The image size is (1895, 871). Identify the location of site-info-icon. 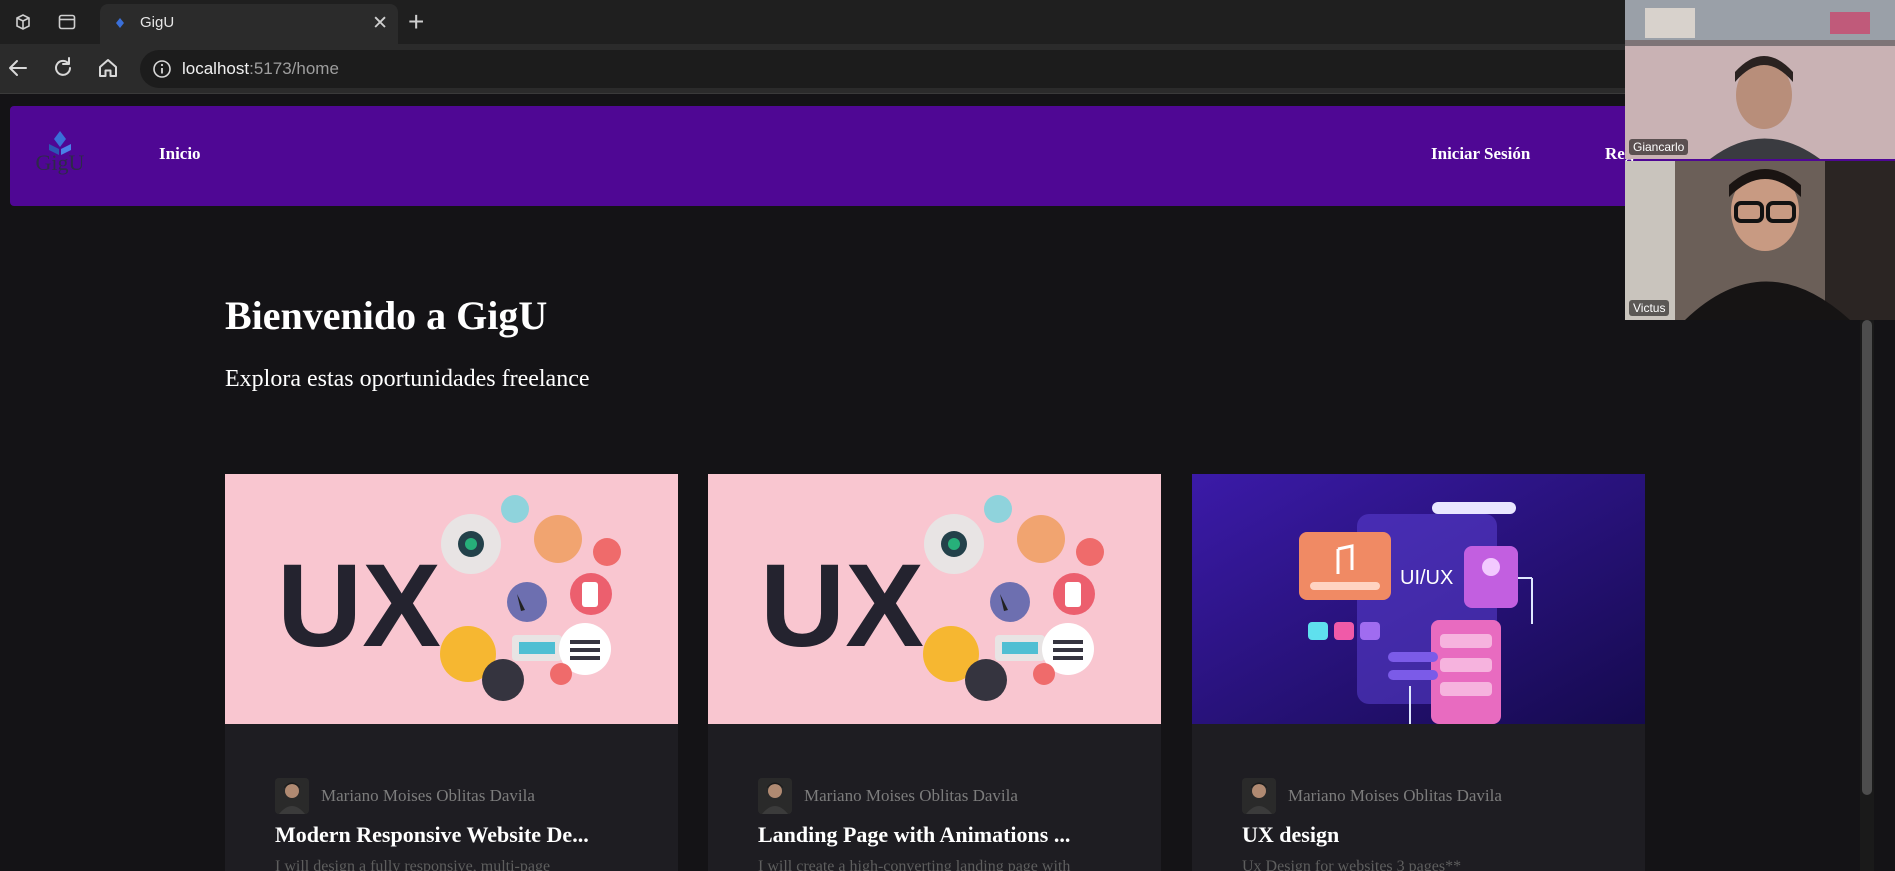
(162, 69).